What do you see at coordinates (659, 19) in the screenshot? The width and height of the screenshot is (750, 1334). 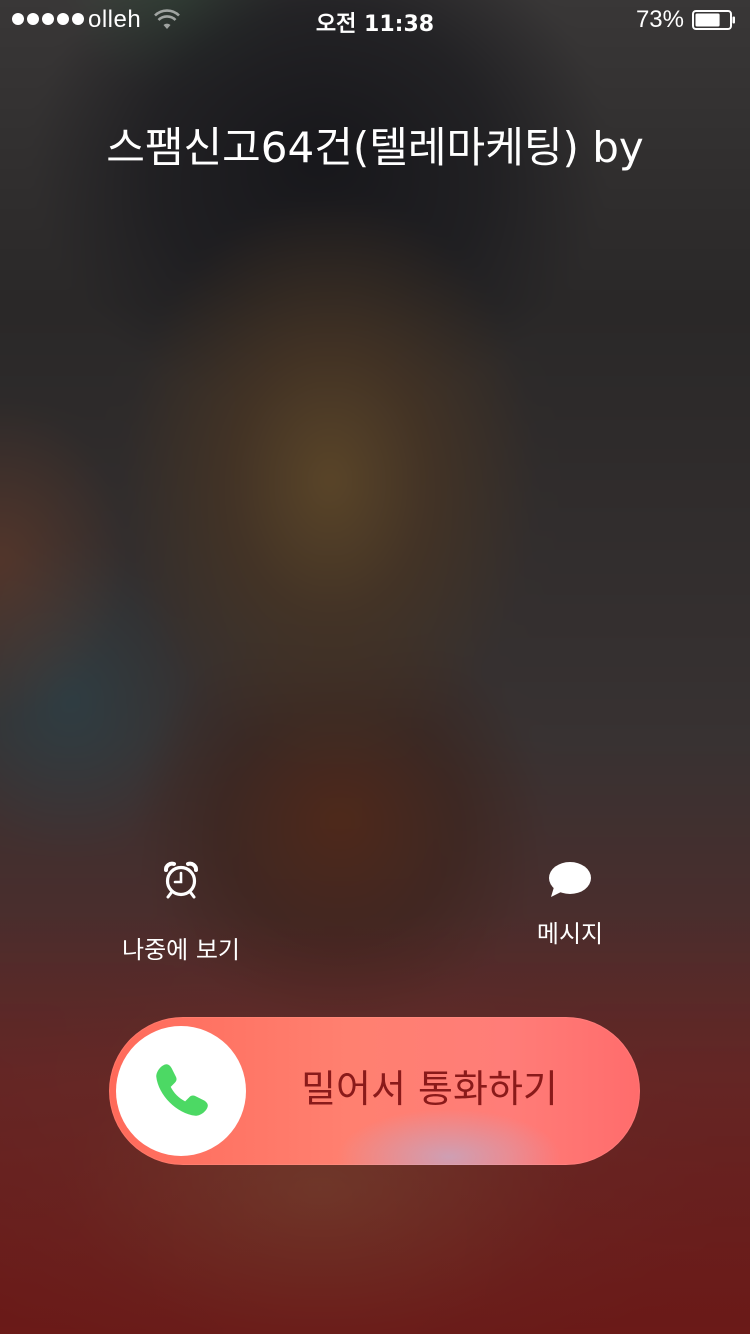 I see `battery-percentage: 73%` at bounding box center [659, 19].